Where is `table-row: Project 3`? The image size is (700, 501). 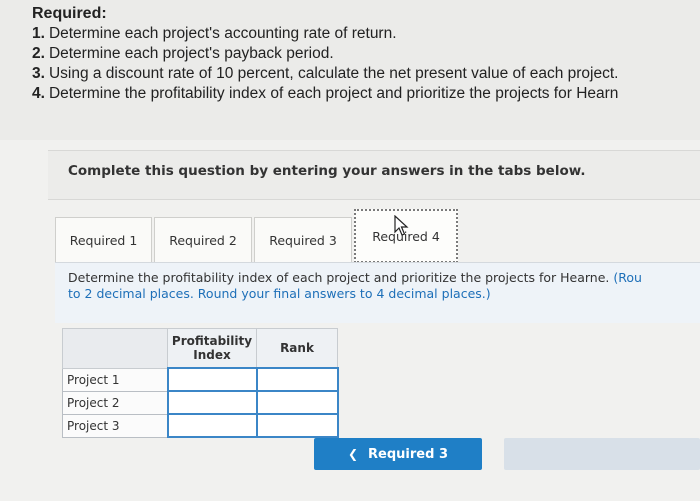
table-row: Project 3 is located at coordinates (200, 425).